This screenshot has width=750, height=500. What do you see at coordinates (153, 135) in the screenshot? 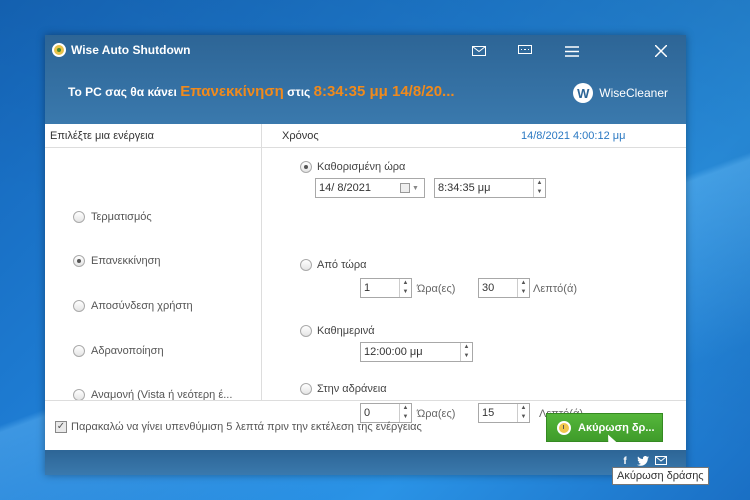
I see `action-header: Επιλέξτε μια ενέργεια` at bounding box center [153, 135].